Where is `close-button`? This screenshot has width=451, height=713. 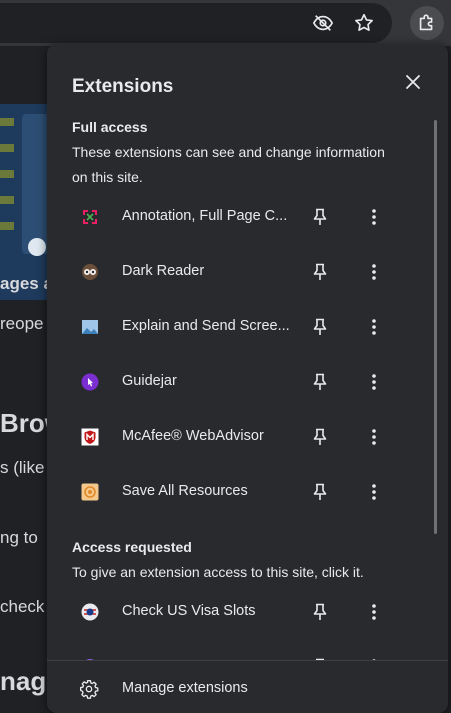
close-button is located at coordinates (413, 84).